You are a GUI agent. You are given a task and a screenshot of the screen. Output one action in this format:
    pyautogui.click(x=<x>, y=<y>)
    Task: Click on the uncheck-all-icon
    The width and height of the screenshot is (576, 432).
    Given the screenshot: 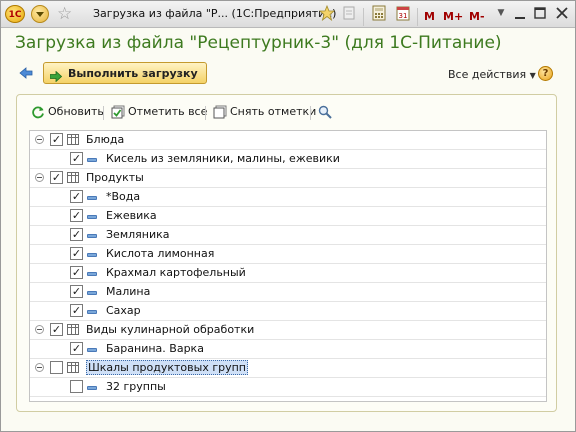 What is the action you would take?
    pyautogui.click(x=220, y=112)
    